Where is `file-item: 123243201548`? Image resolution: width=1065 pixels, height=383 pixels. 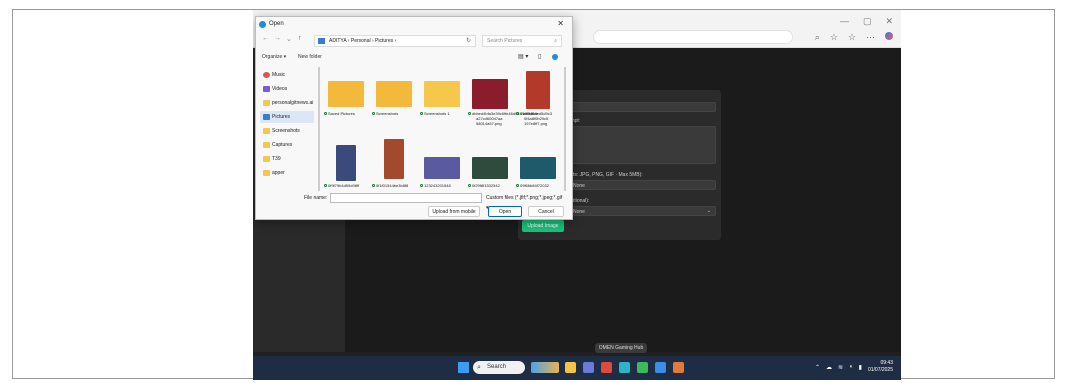 file-item: 123243201548 is located at coordinates (442, 161).